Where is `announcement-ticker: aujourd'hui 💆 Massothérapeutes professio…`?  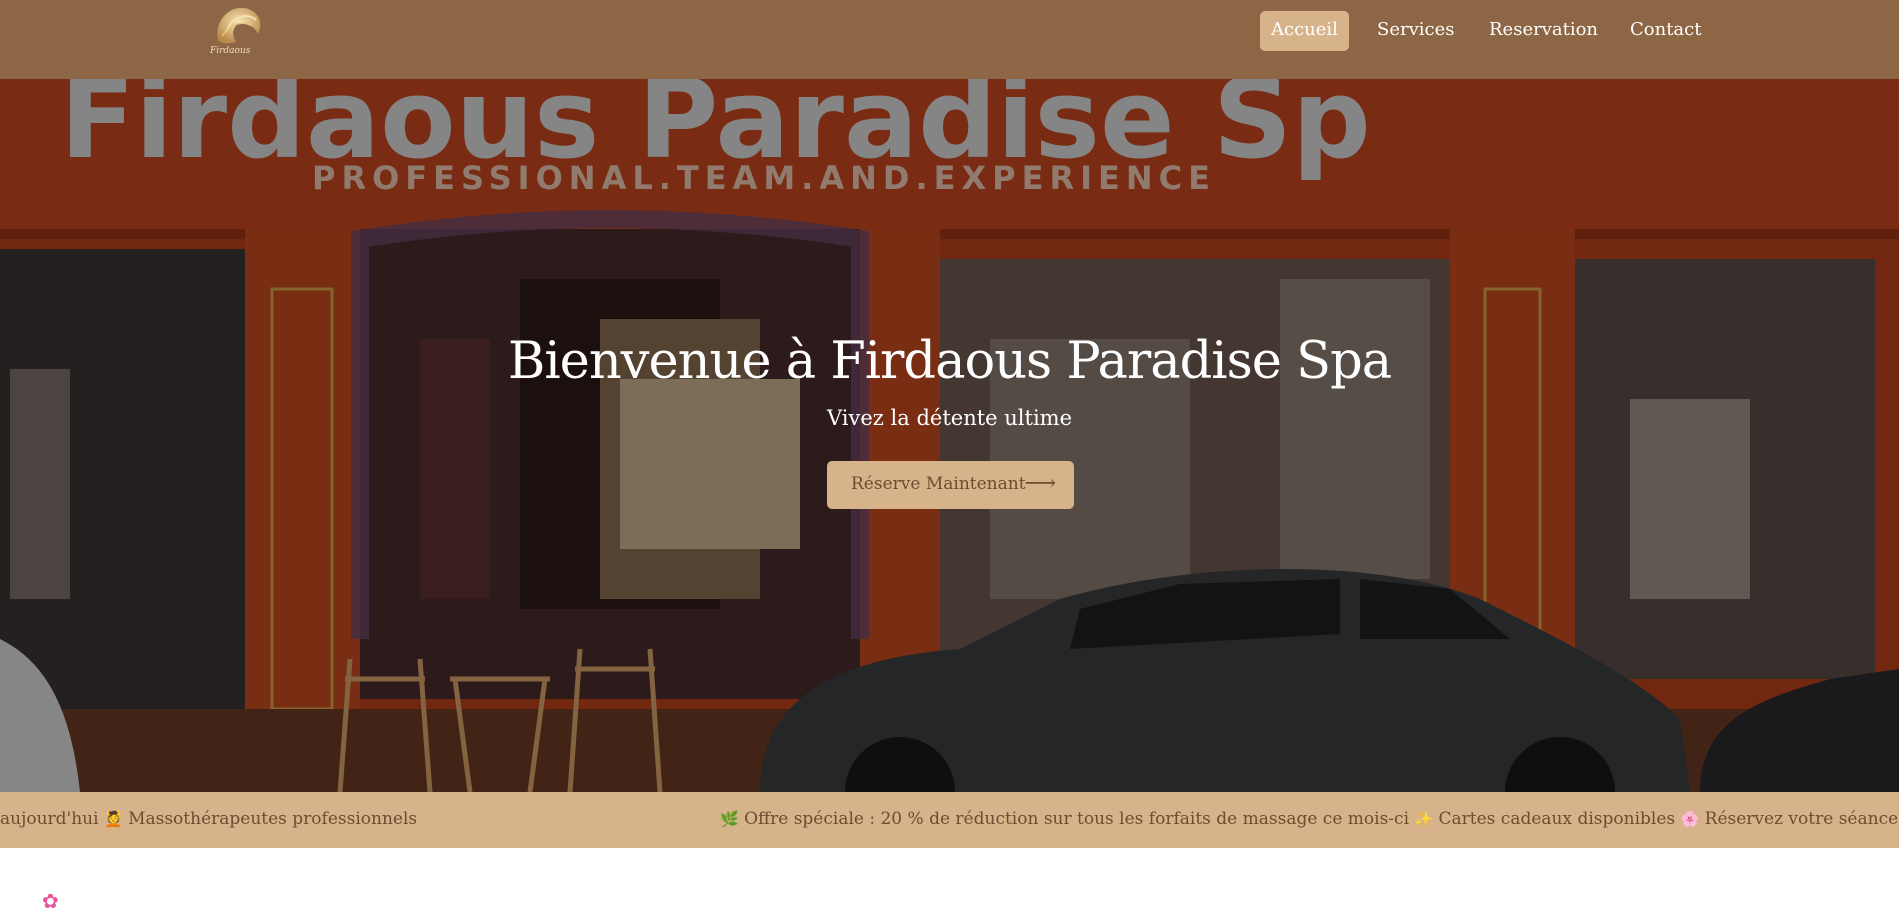 announcement-ticker: aujourd'hui 💆 Massothérapeutes professio… is located at coordinates (949, 820).